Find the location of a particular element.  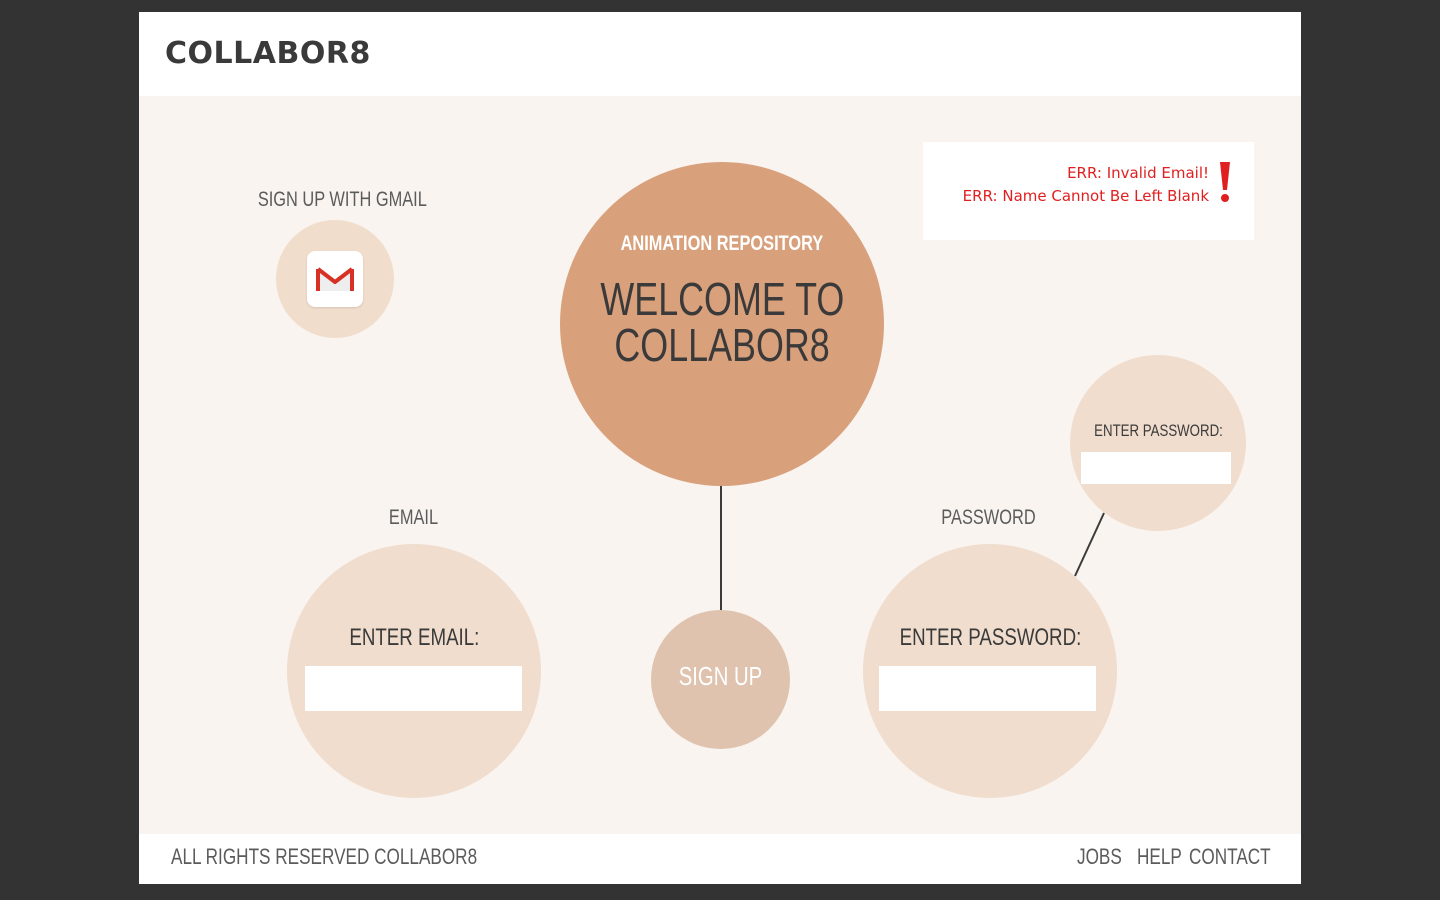

gmail-icon is located at coordinates (335, 279).